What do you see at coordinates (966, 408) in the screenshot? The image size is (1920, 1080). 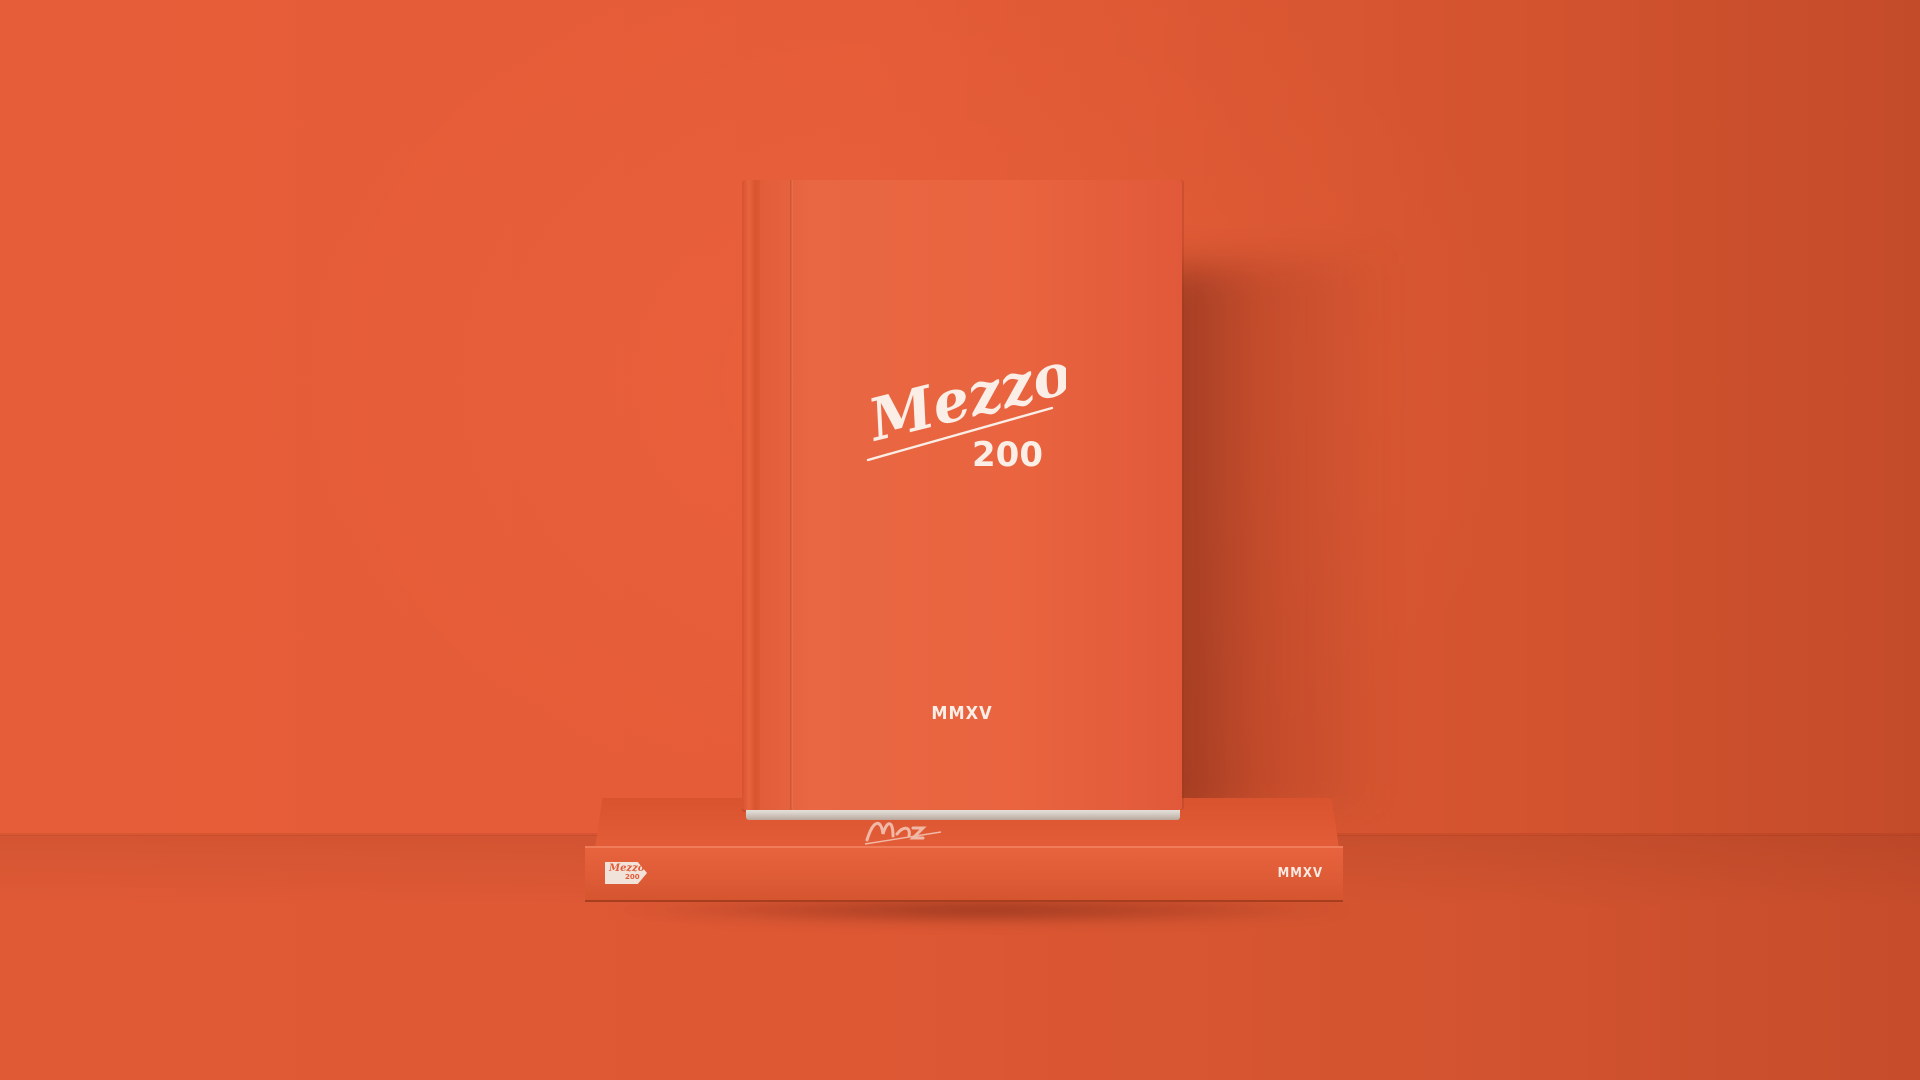 I see `mezzo-200-logo: Mezzo 200` at bounding box center [966, 408].